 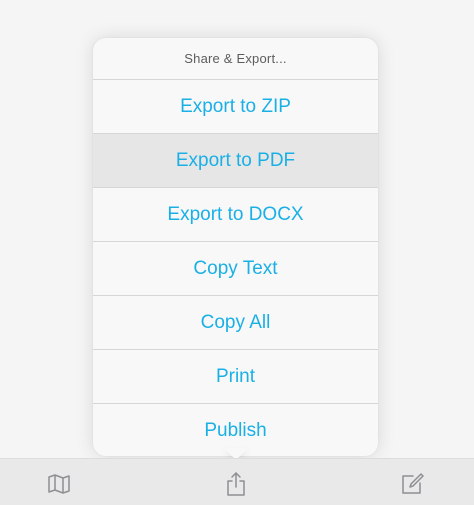 I want to click on copy-text-button: Copy Text, so click(x=235, y=269).